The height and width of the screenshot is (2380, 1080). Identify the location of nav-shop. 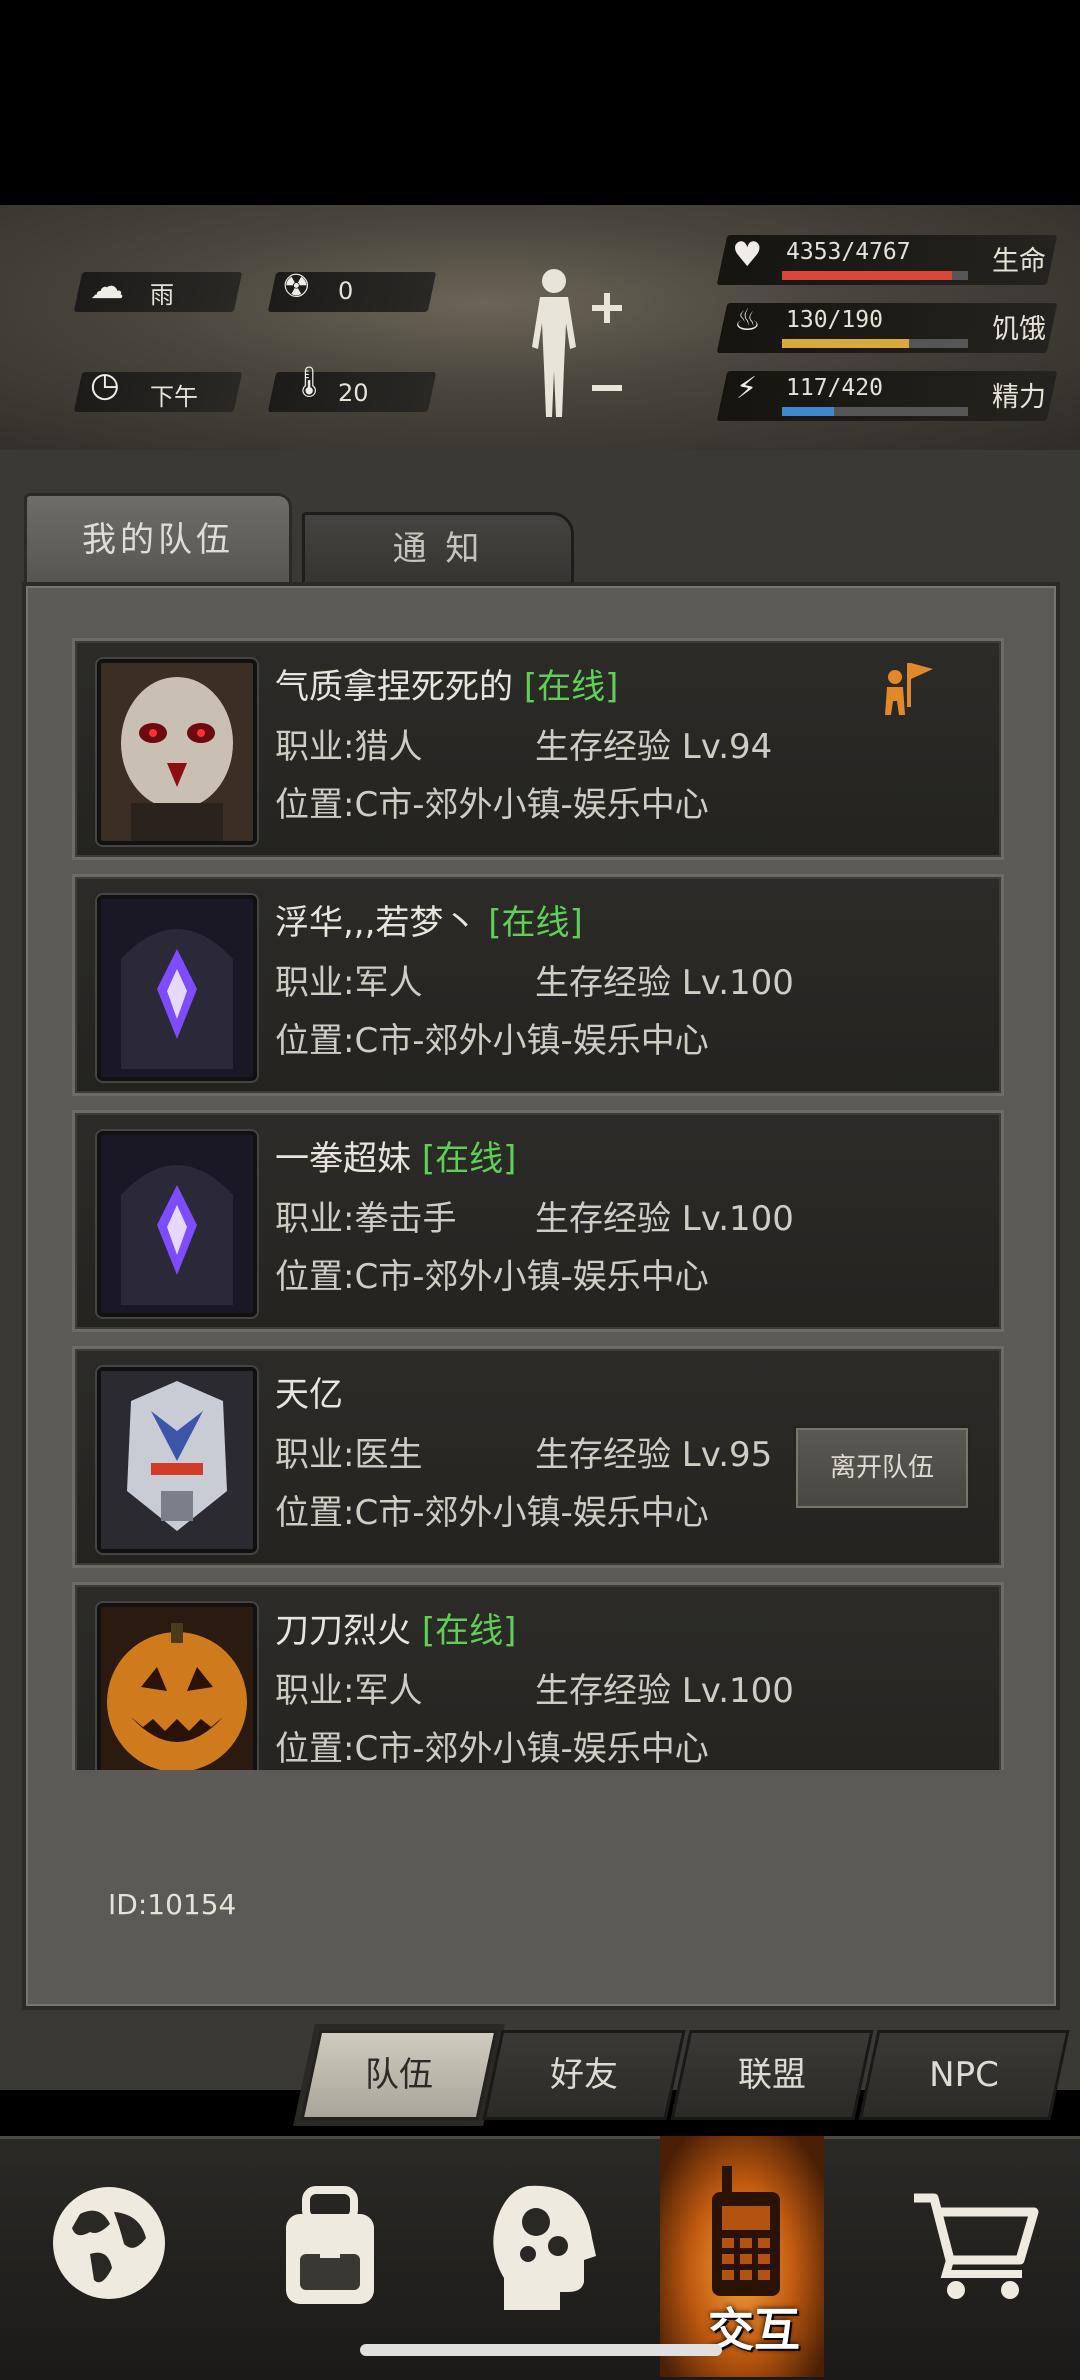
(962, 2256).